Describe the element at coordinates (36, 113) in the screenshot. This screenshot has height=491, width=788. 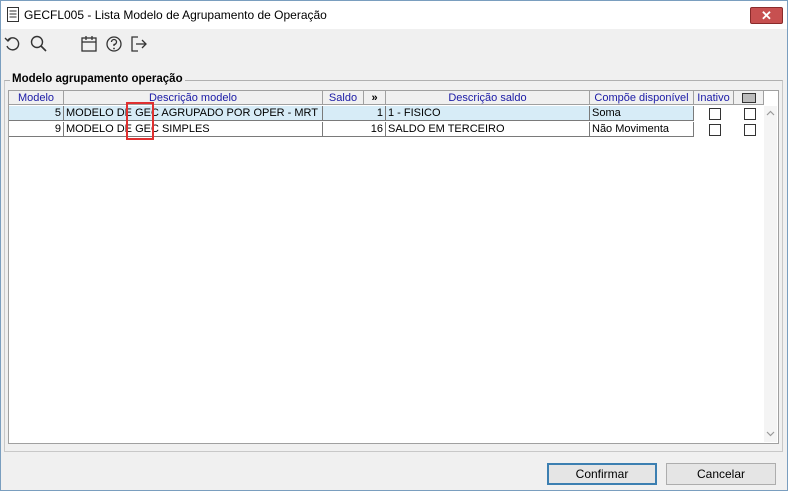
I see `cell-modelo: 5` at that location.